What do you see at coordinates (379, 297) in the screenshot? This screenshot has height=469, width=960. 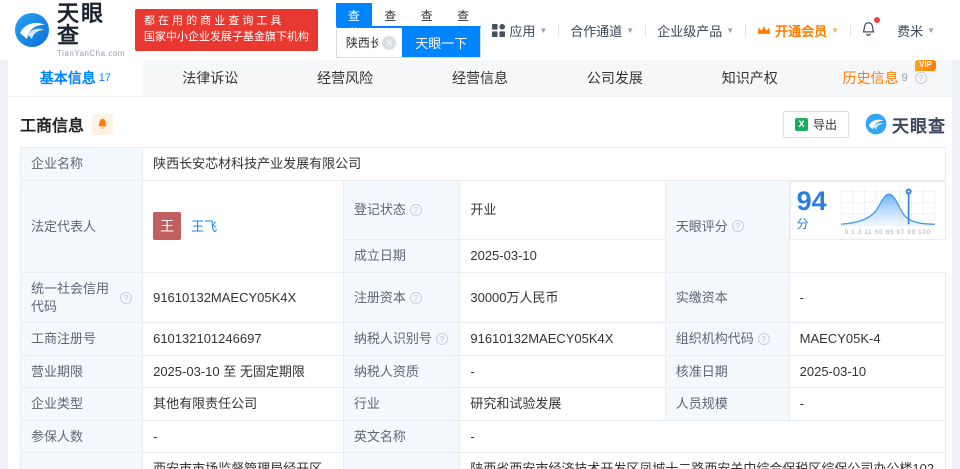 I see `label-text: 注册资本` at bounding box center [379, 297].